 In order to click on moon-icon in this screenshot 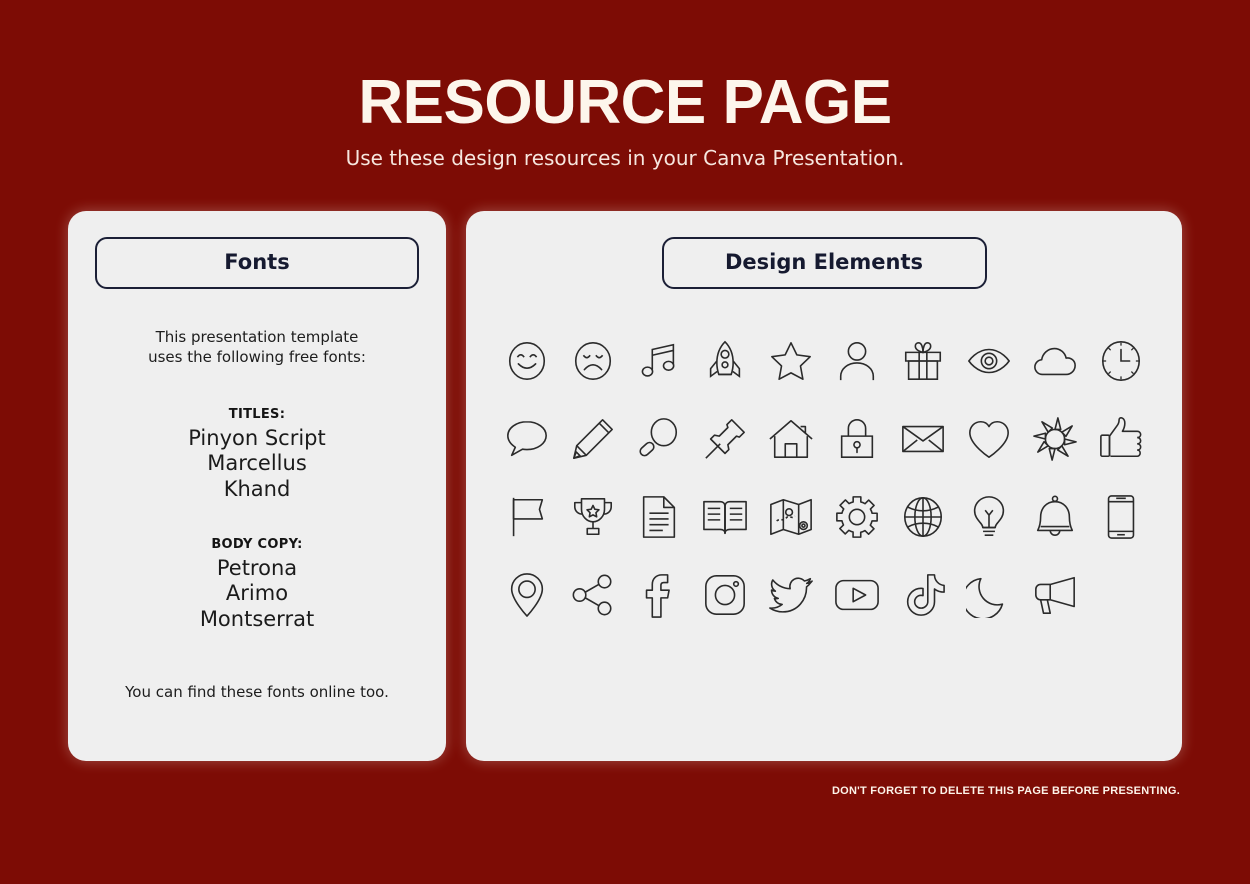, I will do `click(989, 595)`.